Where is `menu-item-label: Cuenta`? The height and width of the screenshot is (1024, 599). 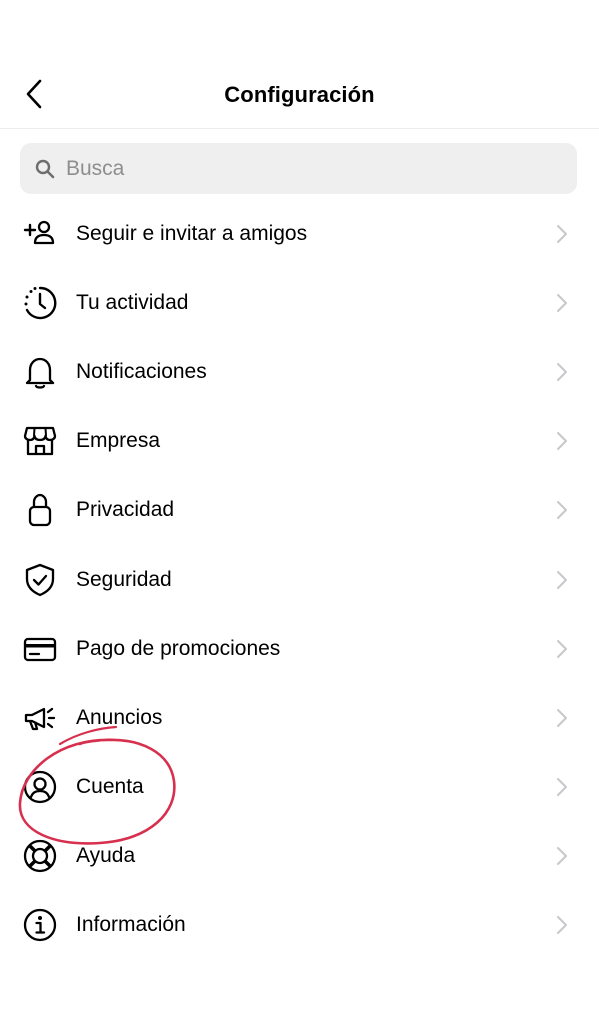
menu-item-label: Cuenta is located at coordinates (110, 787).